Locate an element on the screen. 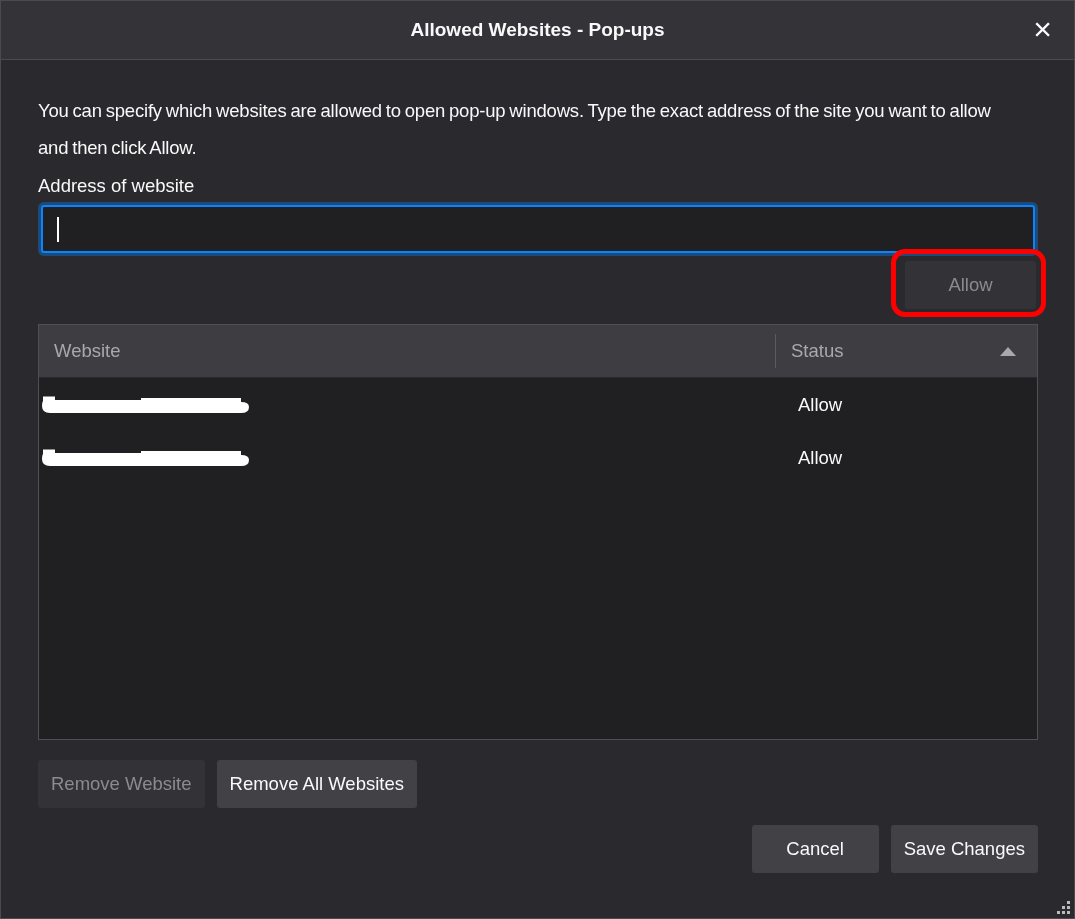 The width and height of the screenshot is (1075, 919). column-header: Website is located at coordinates (407, 351).